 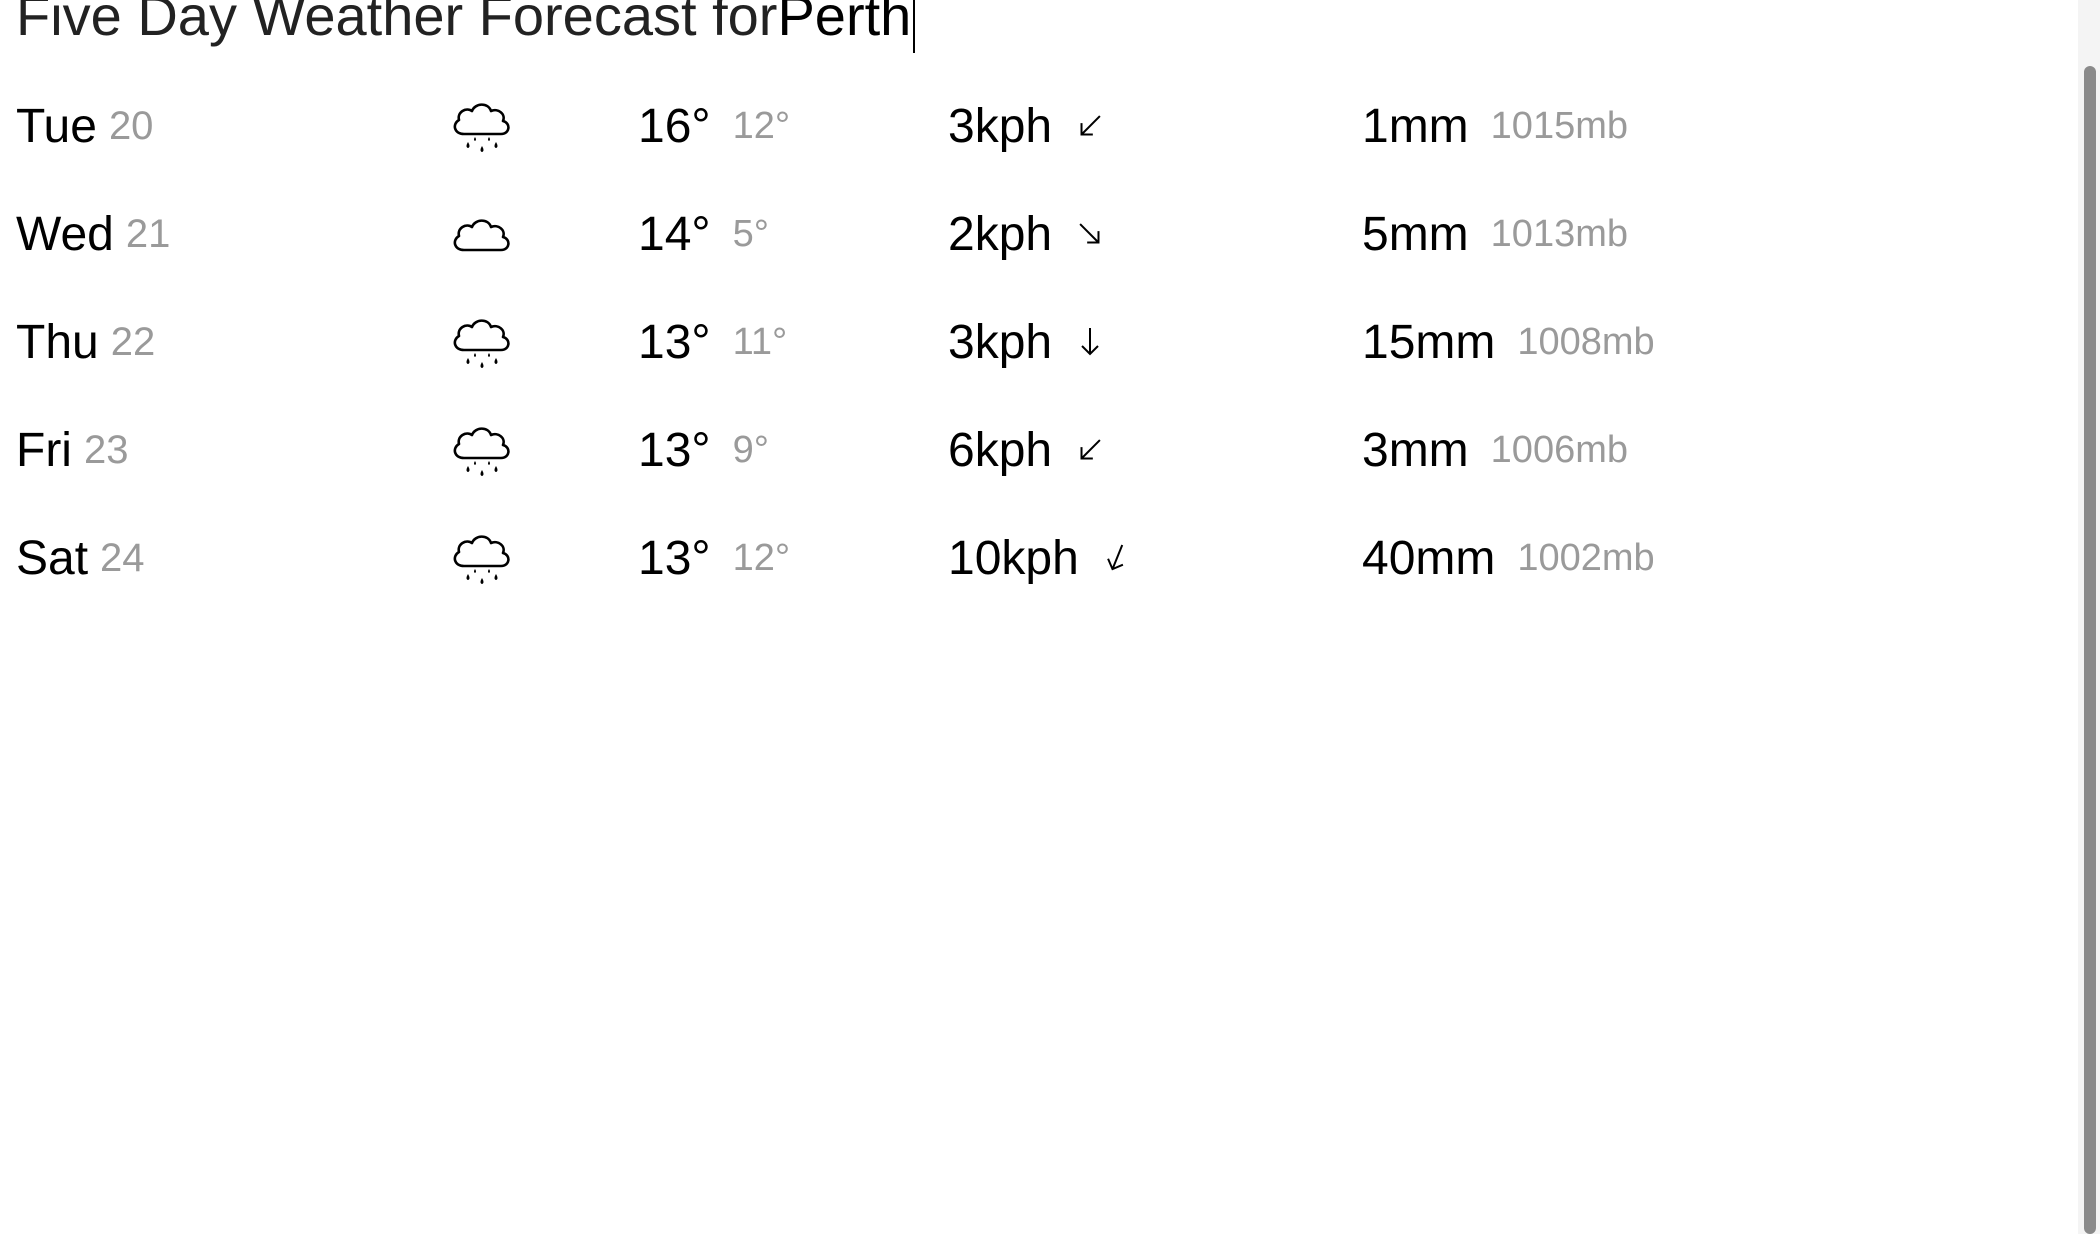 I want to click on title-prefix: Five Day Weather Forecast for, so click(x=397, y=23).